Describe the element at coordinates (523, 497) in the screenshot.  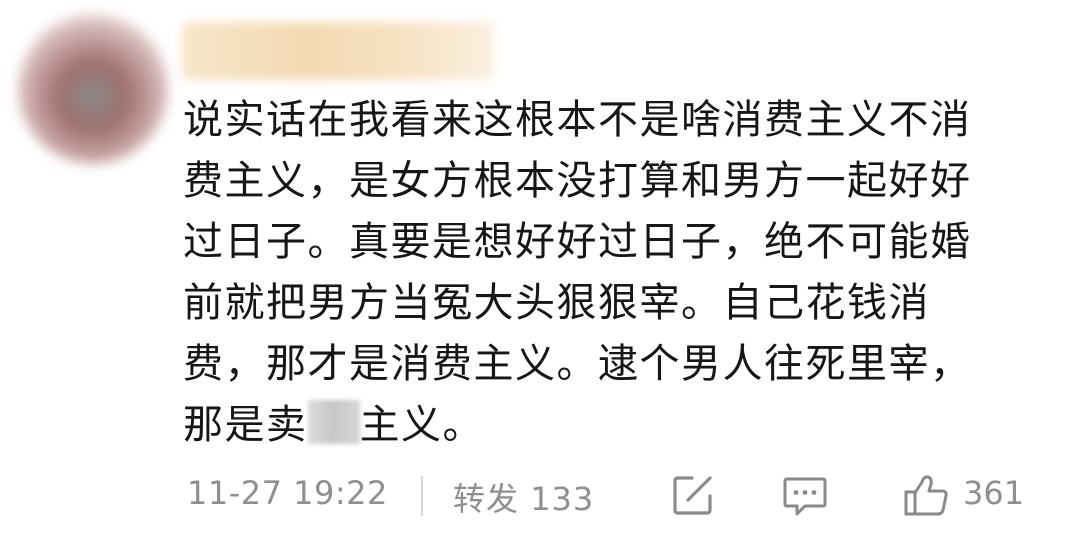
I see `repost-button: 转发 133` at that location.